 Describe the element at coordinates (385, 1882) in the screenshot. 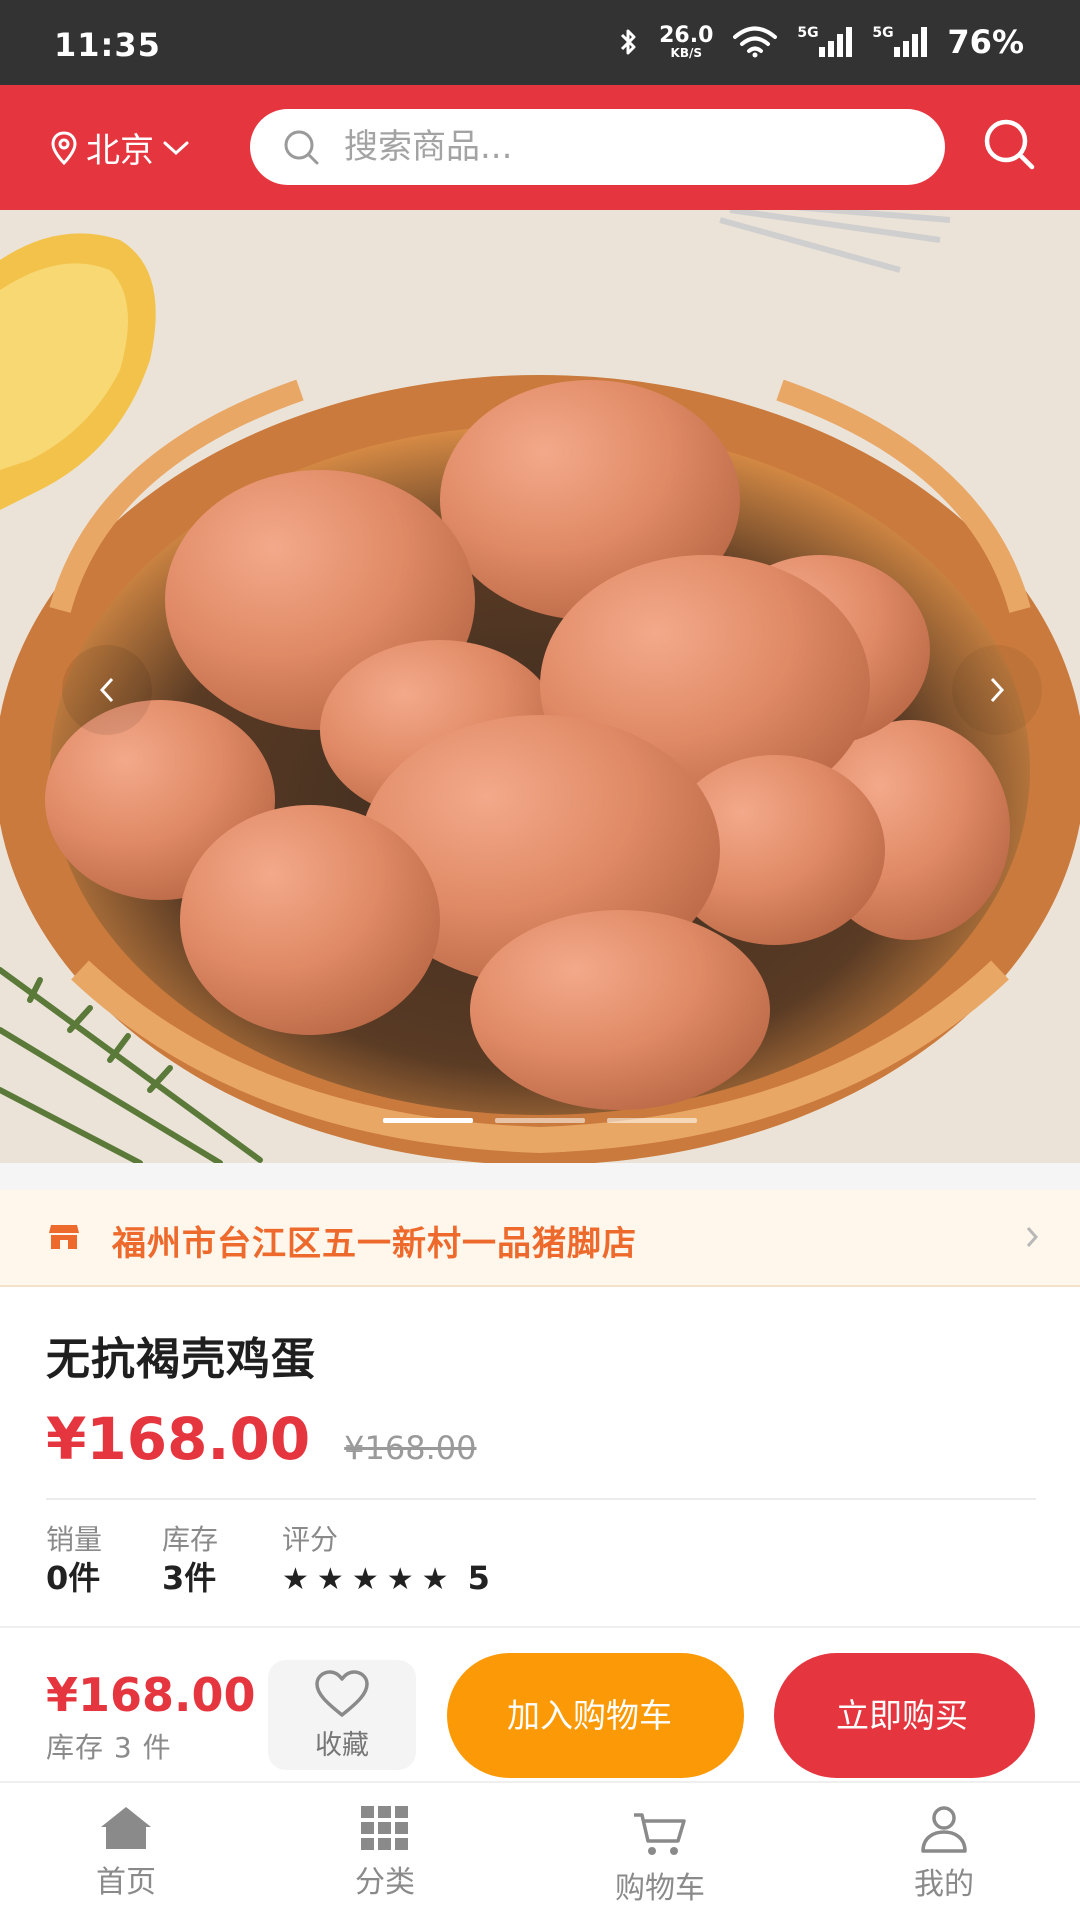

I see `tab-label: 分类` at that location.